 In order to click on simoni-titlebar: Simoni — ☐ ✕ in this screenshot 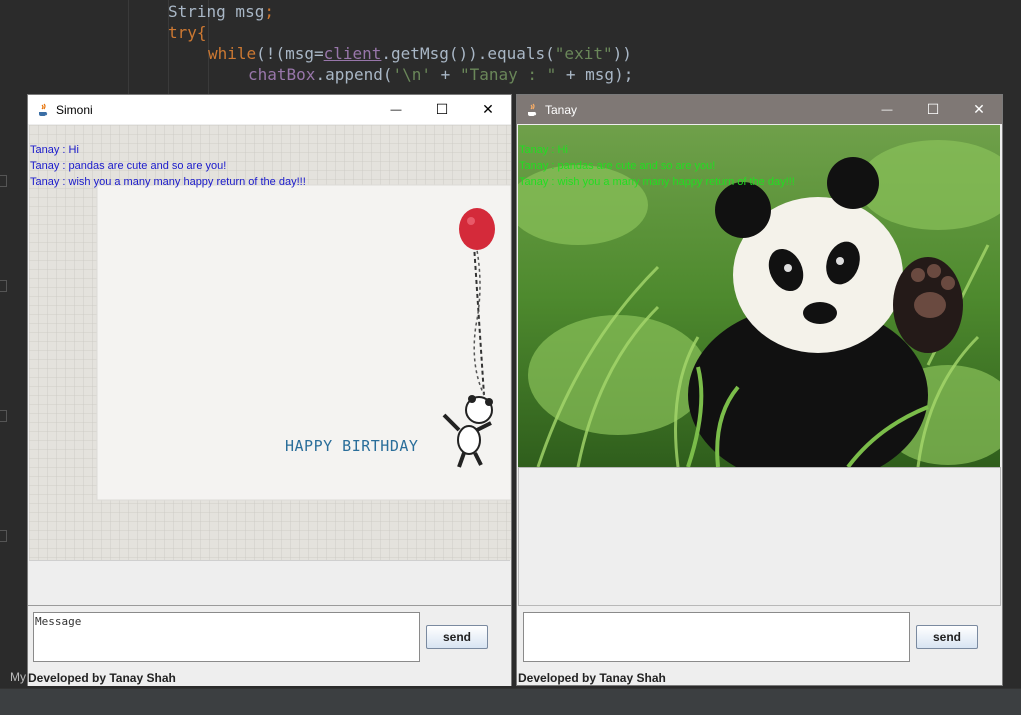, I will do `click(269, 109)`.